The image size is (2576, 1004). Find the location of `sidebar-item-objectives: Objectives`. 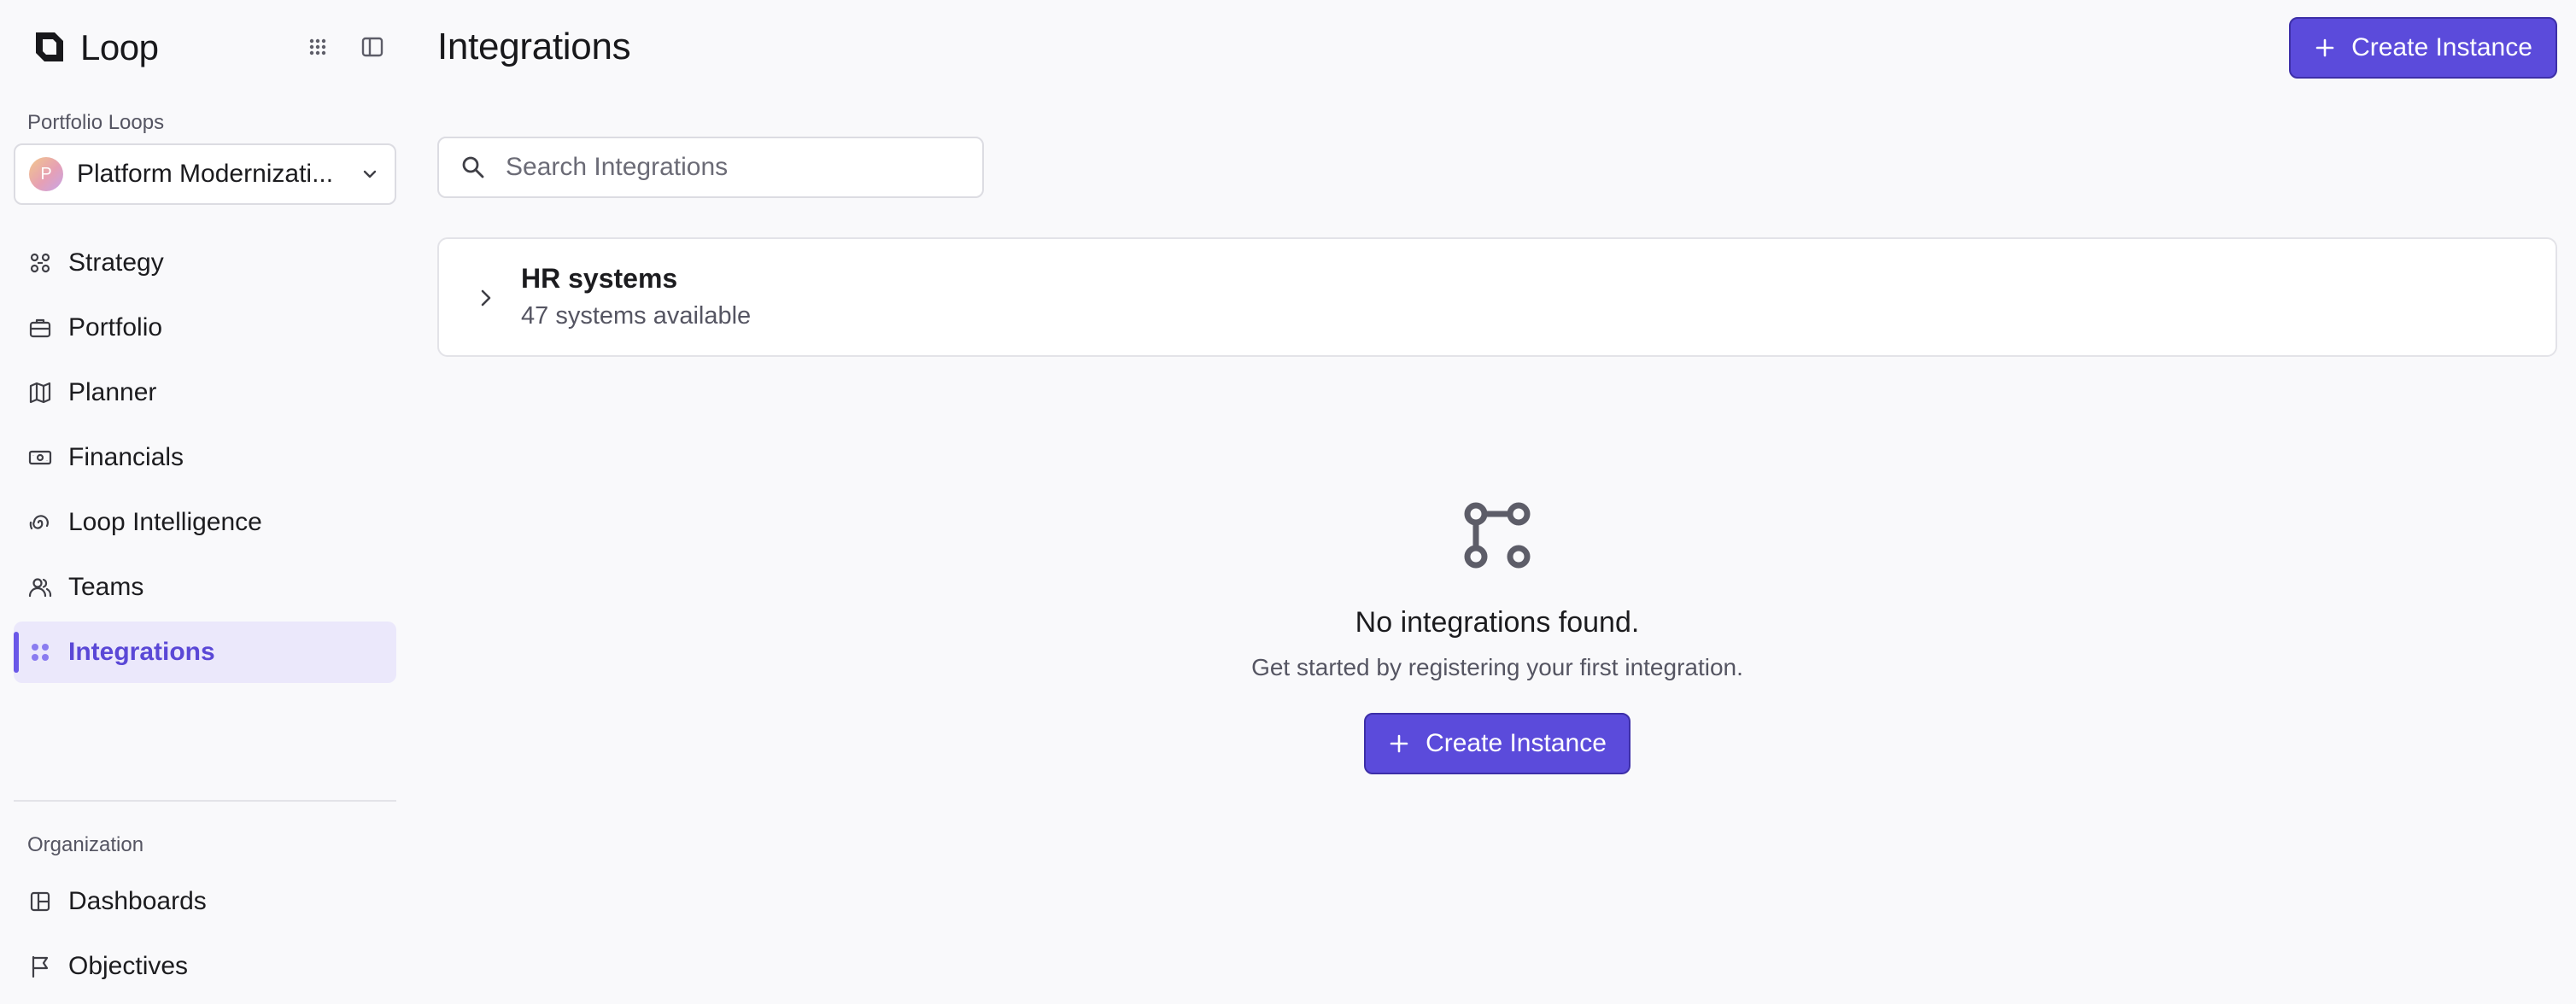

sidebar-item-objectives: Objectives is located at coordinates (205, 967).